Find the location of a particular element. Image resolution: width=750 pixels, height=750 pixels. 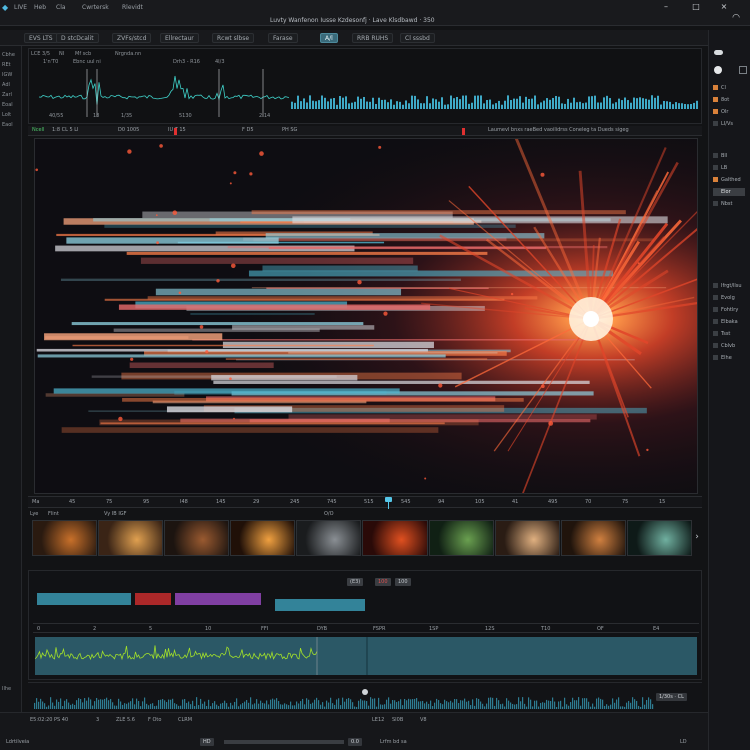

tool-al-active: A/l is located at coordinates (329, 38).